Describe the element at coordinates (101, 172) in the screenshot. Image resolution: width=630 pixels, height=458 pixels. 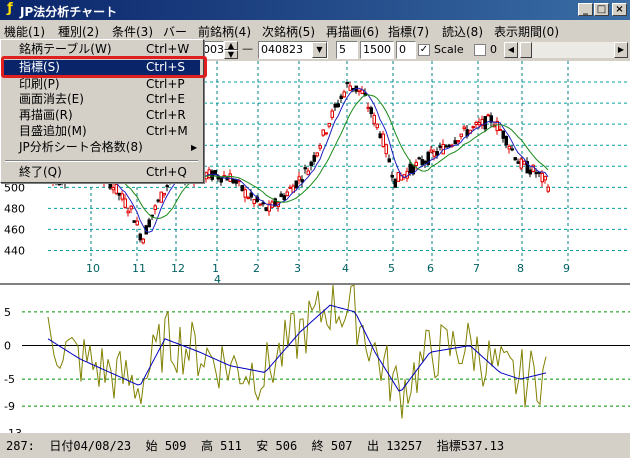
I see `menu-item-exit: 終了(Q) Ctrl+Q` at that location.